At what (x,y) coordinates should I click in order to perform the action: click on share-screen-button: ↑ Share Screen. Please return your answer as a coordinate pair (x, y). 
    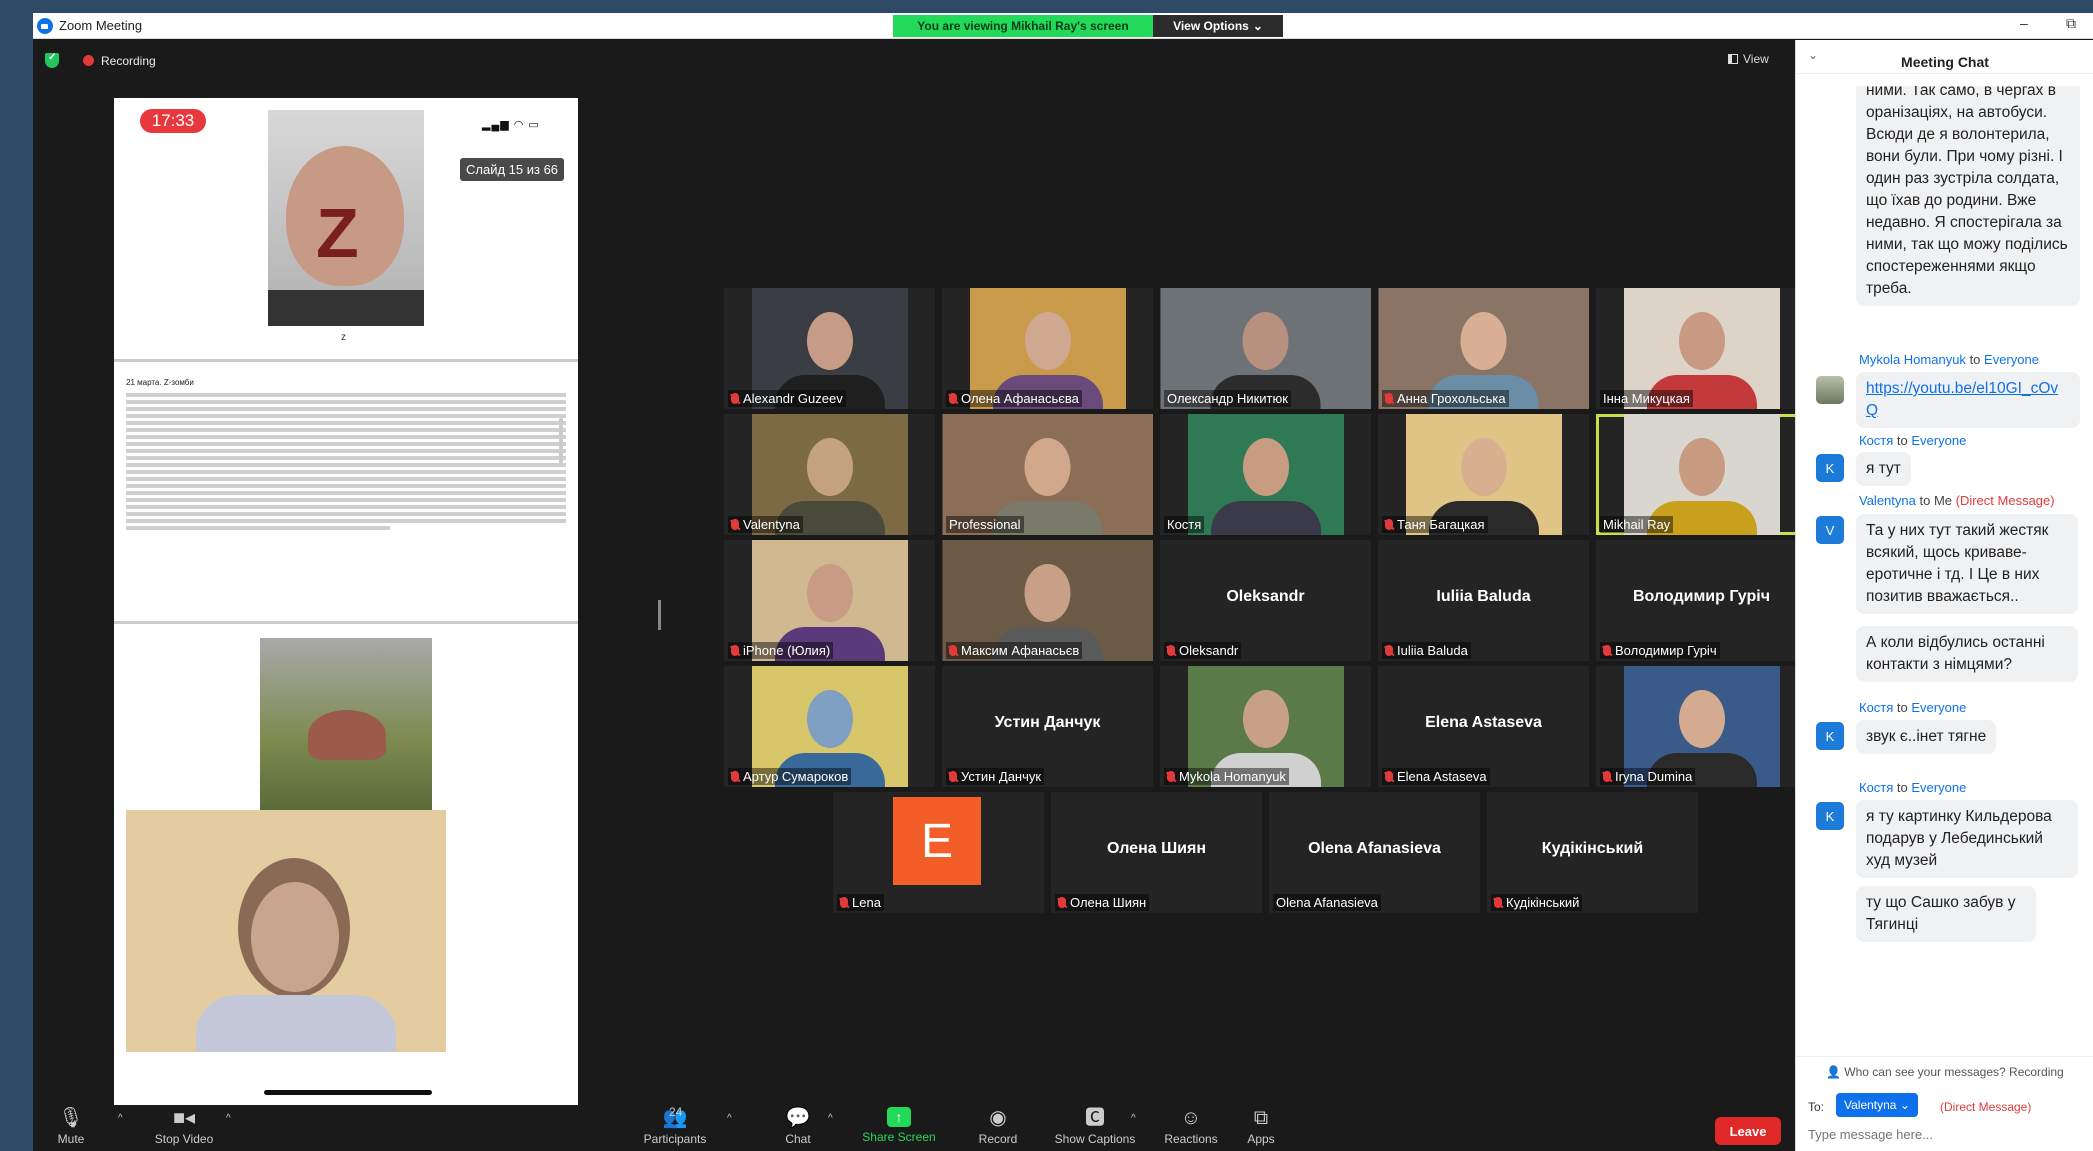
    Looking at the image, I should click on (899, 1125).